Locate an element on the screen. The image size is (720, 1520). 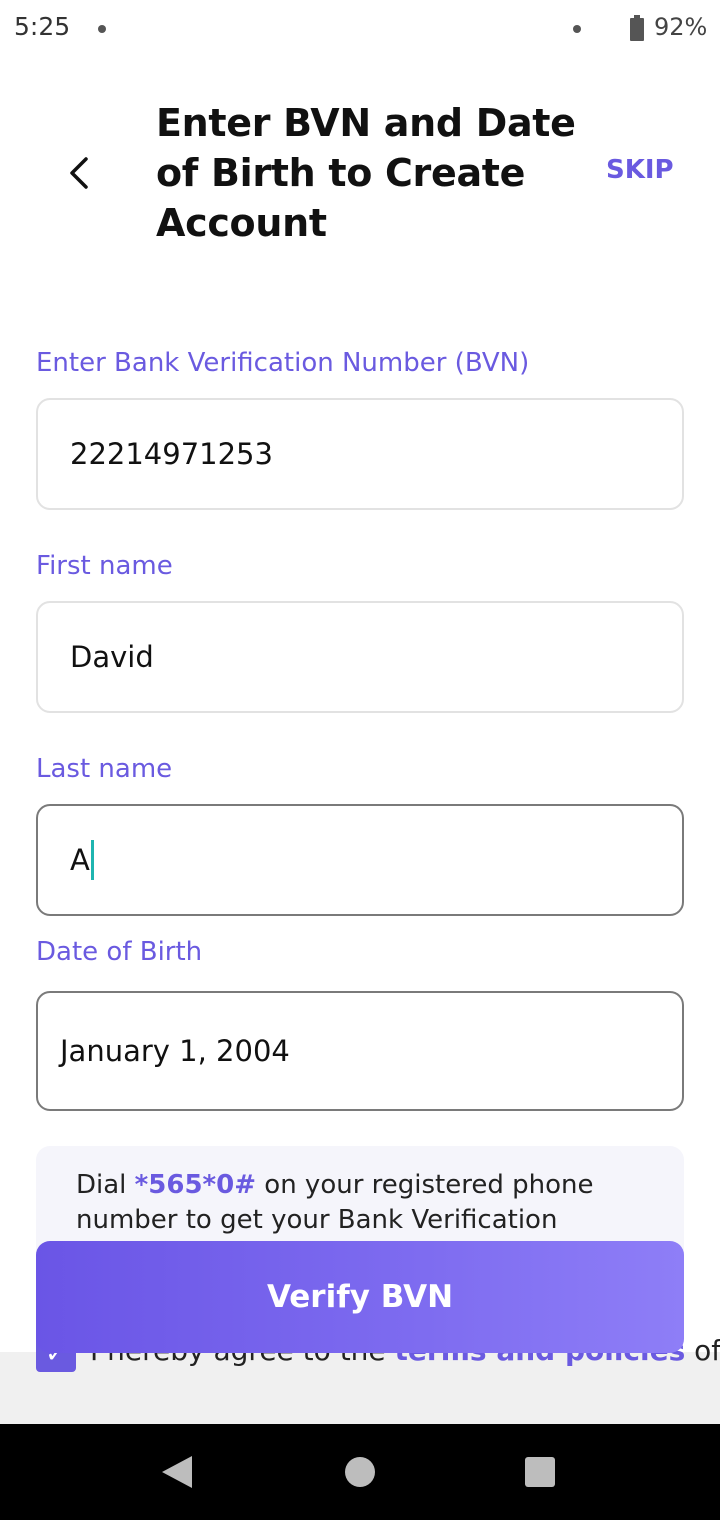
last-name-value: A is located at coordinates (80, 860).